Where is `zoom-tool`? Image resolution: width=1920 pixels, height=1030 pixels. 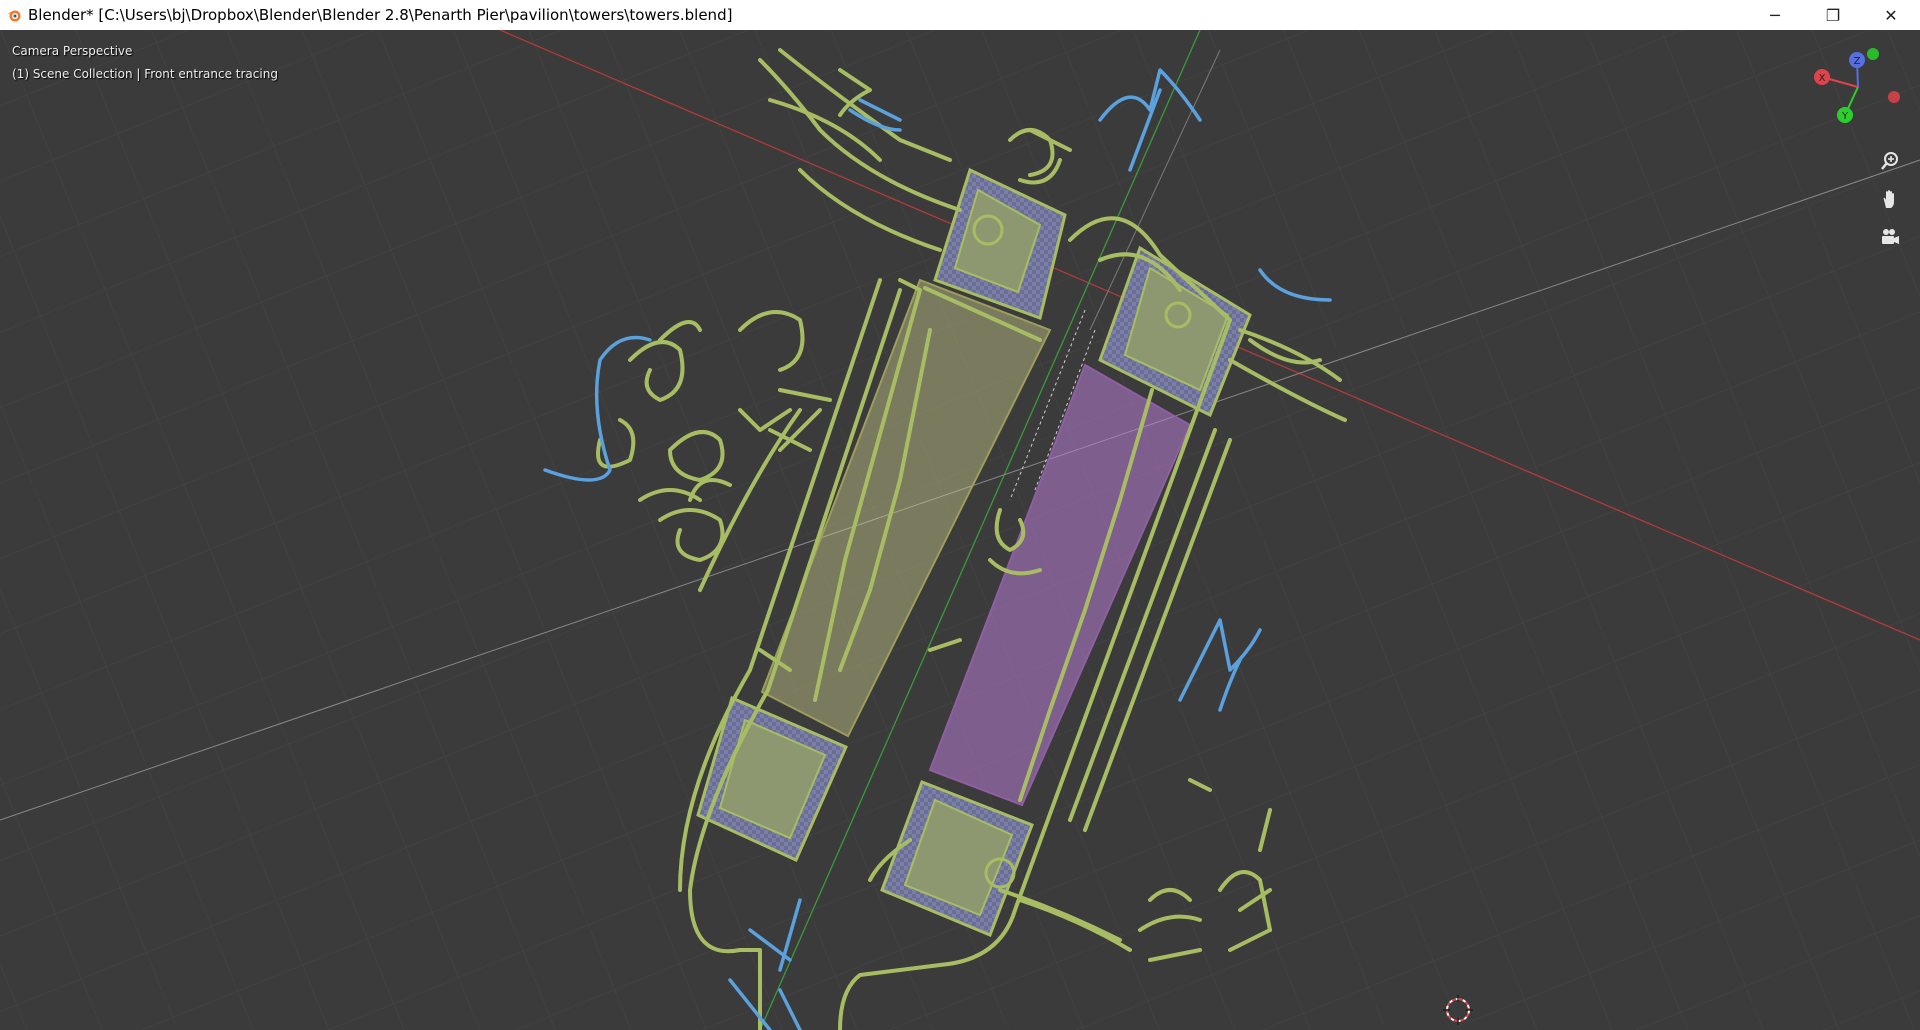
zoom-tool is located at coordinates (1890, 161).